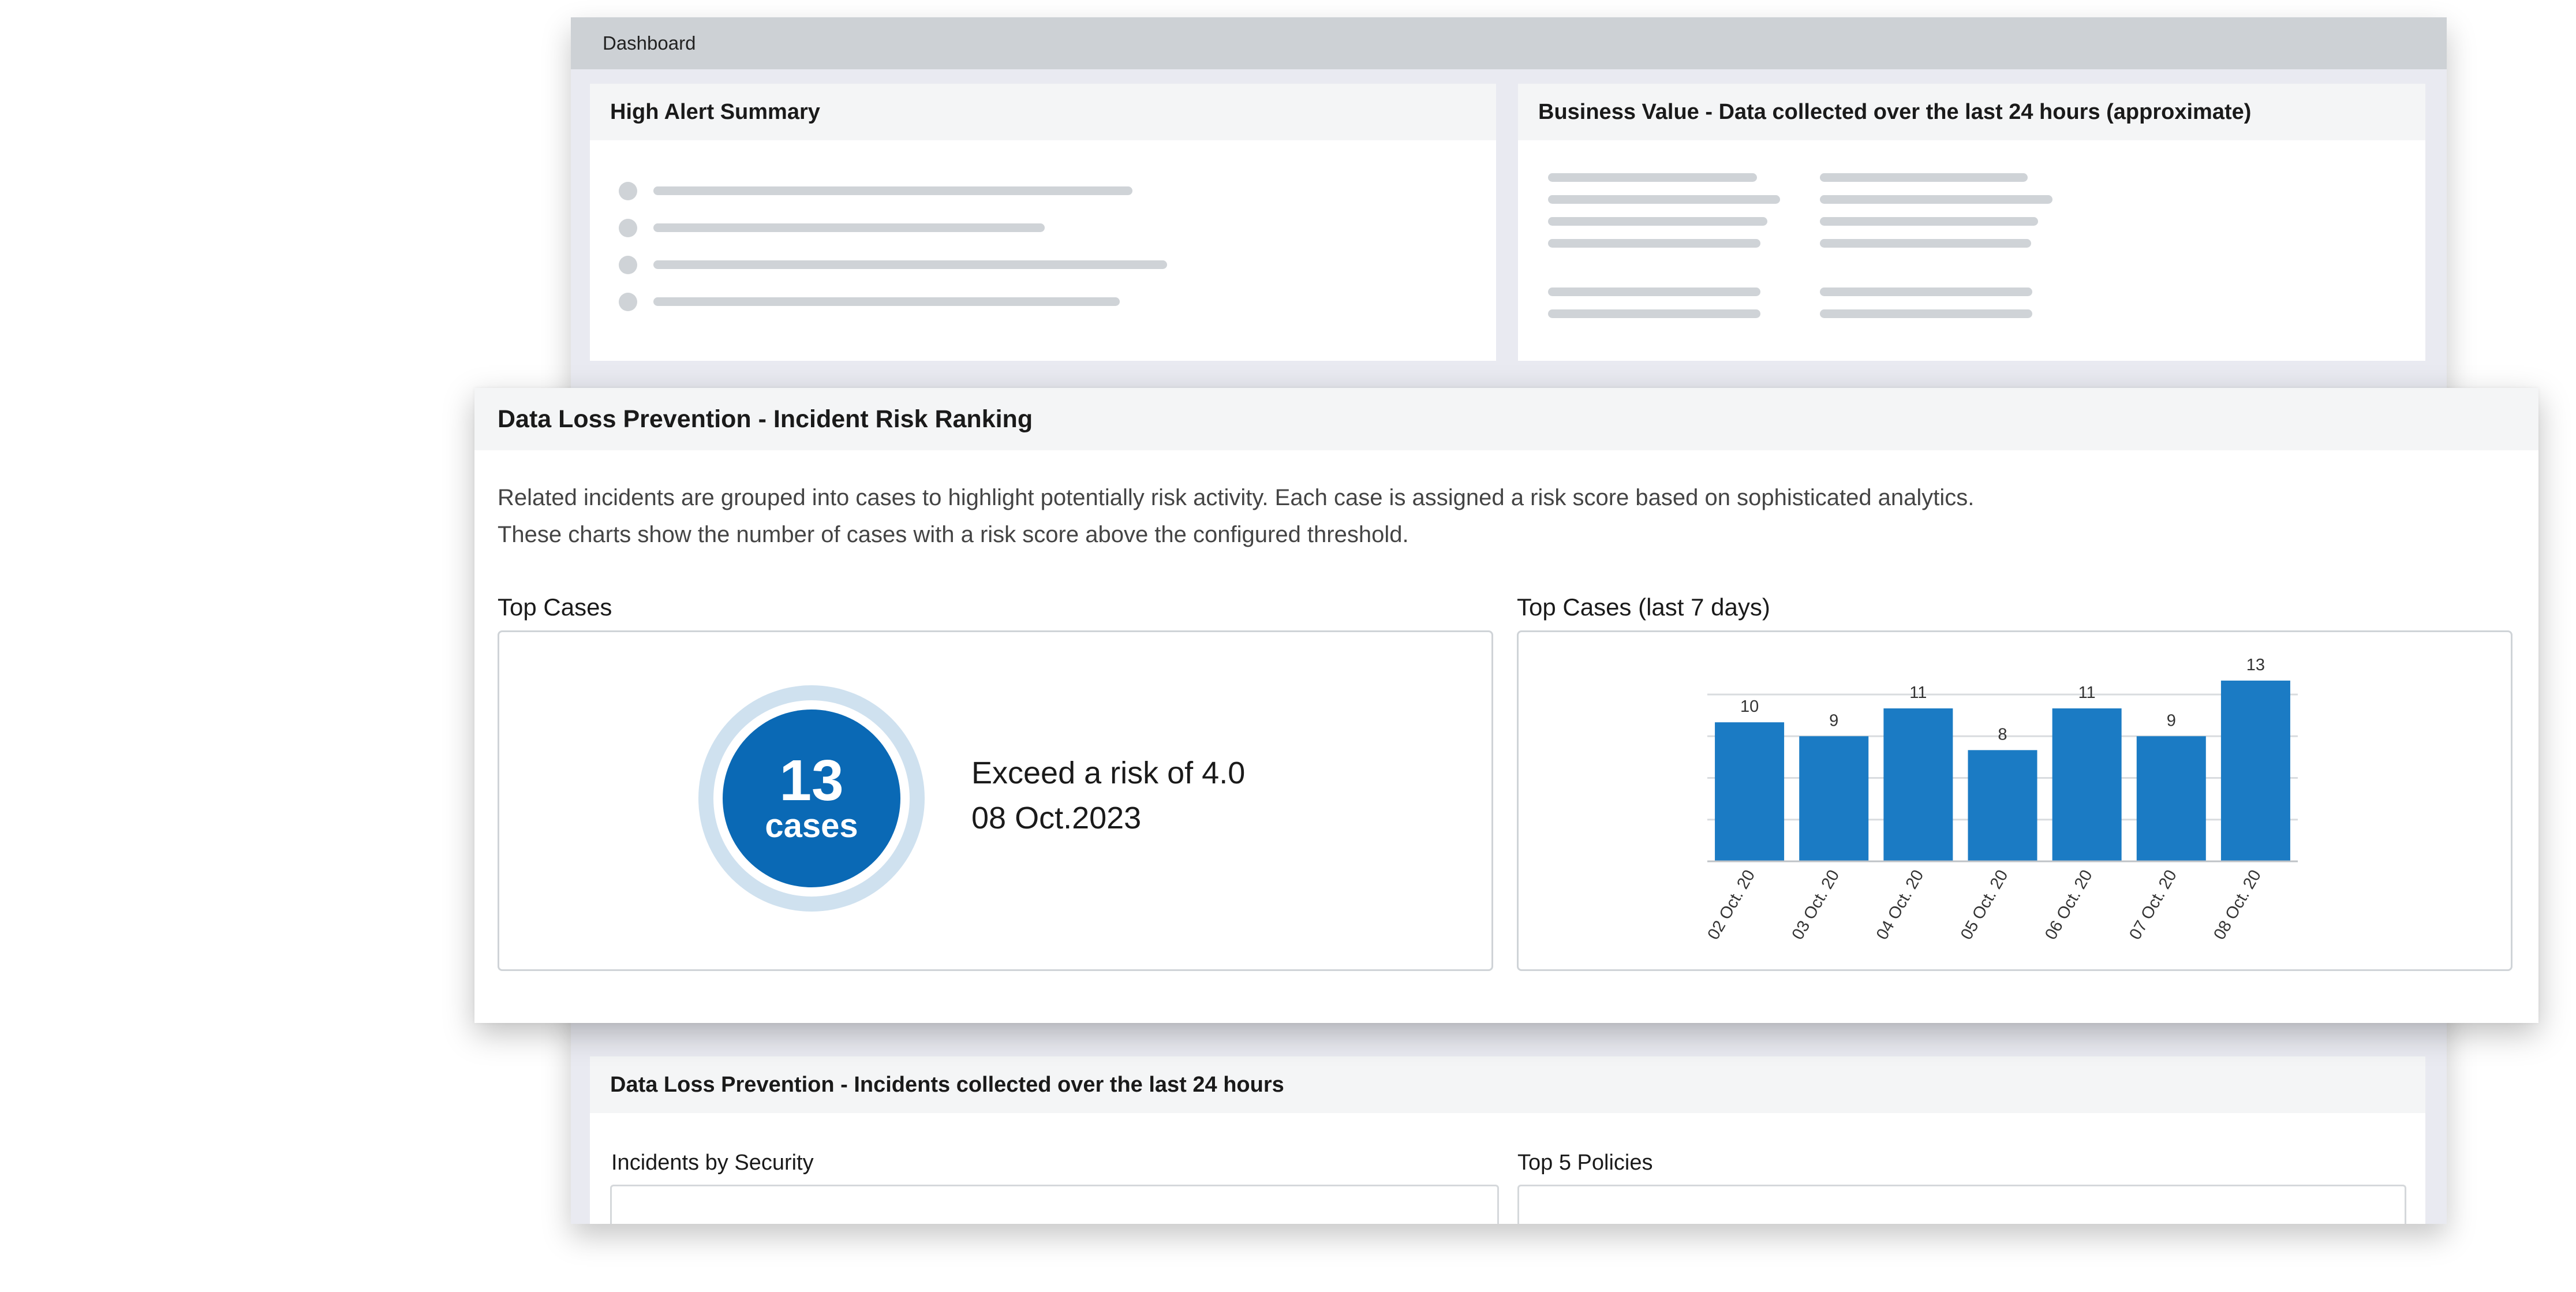 The image size is (2576, 1292). I want to click on cases-ring: 13 cases, so click(811, 798).